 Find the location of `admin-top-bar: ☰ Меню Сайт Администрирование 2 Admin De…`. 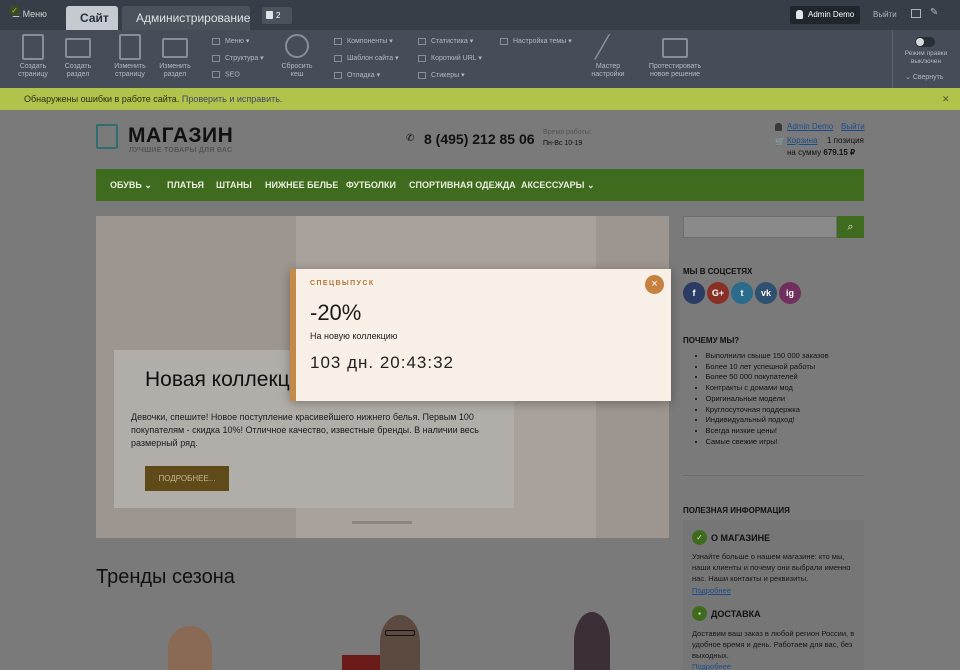

admin-top-bar: ☰ Меню Сайт Администрирование 2 Admin De… is located at coordinates (480, 15).